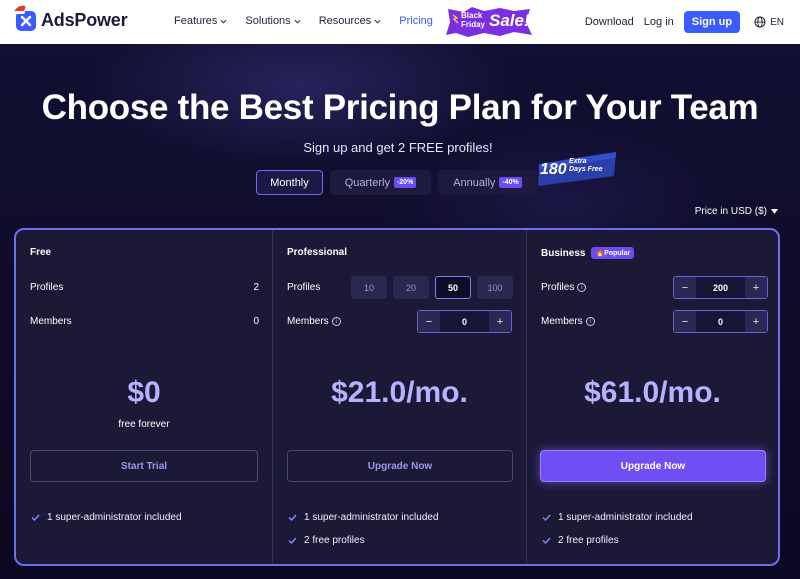 The width and height of the screenshot is (800, 579). I want to click on plan-name: Free, so click(40, 252).